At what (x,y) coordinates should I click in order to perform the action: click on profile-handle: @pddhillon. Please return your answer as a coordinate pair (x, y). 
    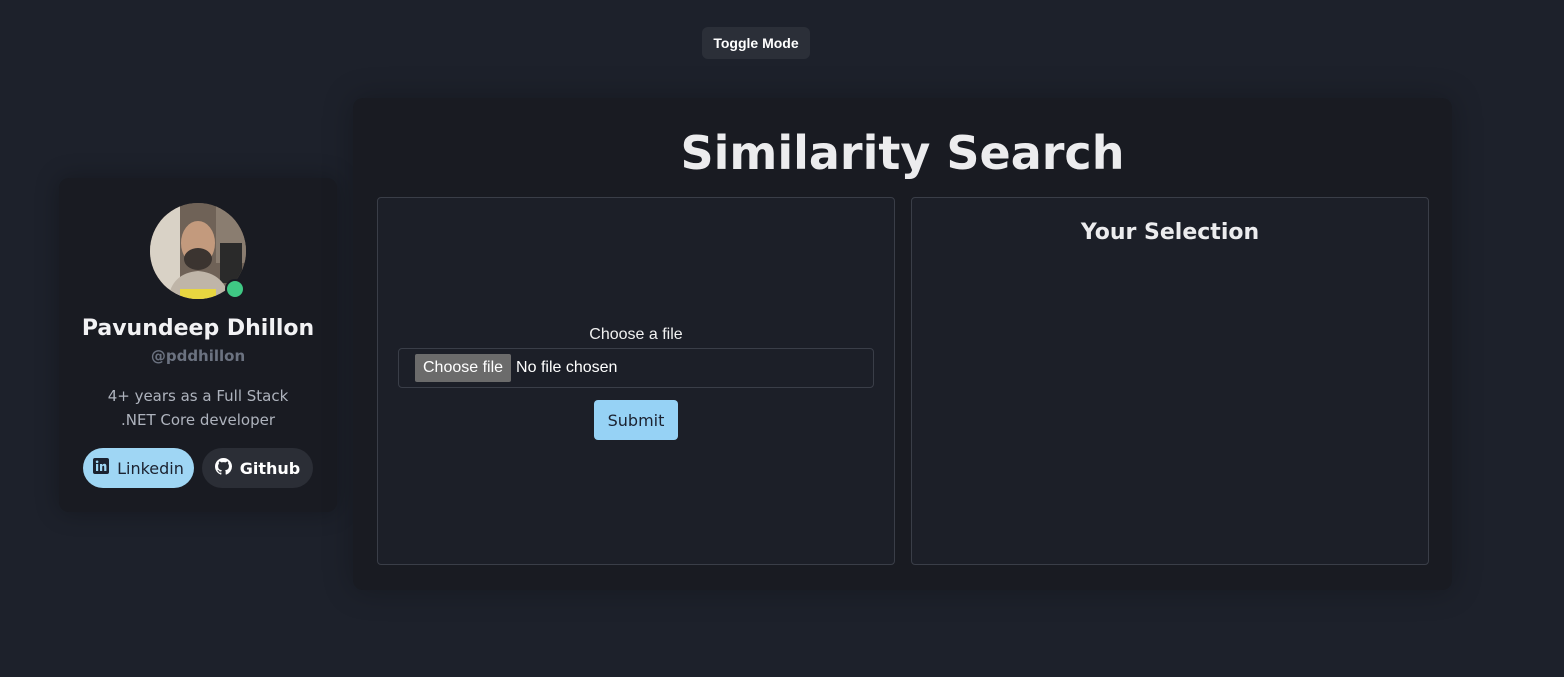
    Looking at the image, I should click on (198, 356).